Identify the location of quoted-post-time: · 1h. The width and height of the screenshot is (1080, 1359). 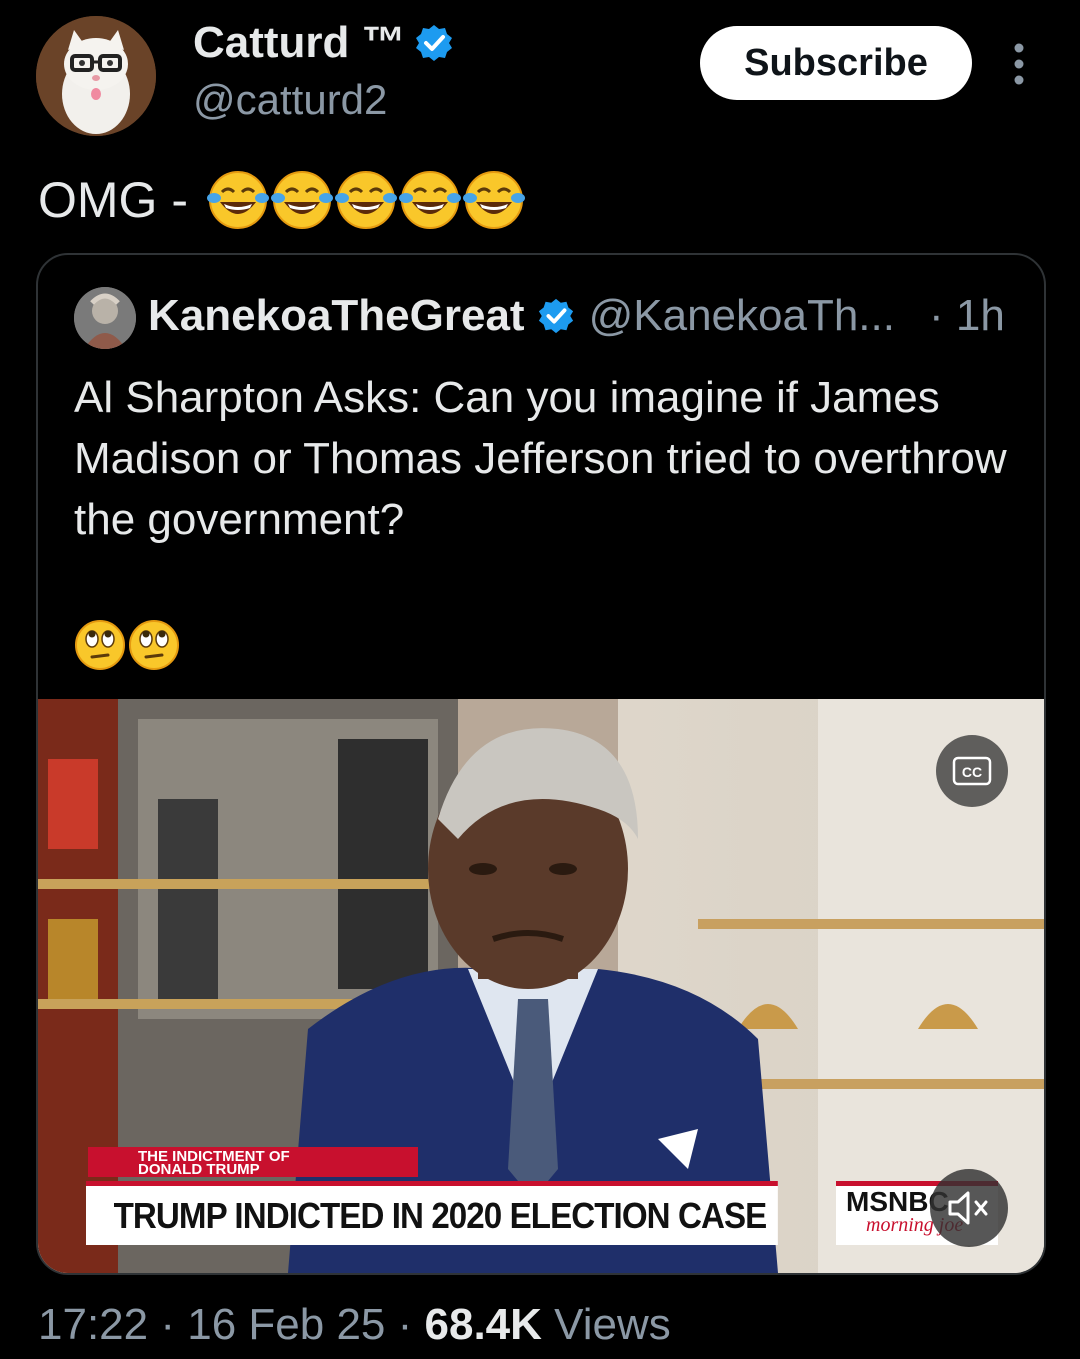
(966, 315).